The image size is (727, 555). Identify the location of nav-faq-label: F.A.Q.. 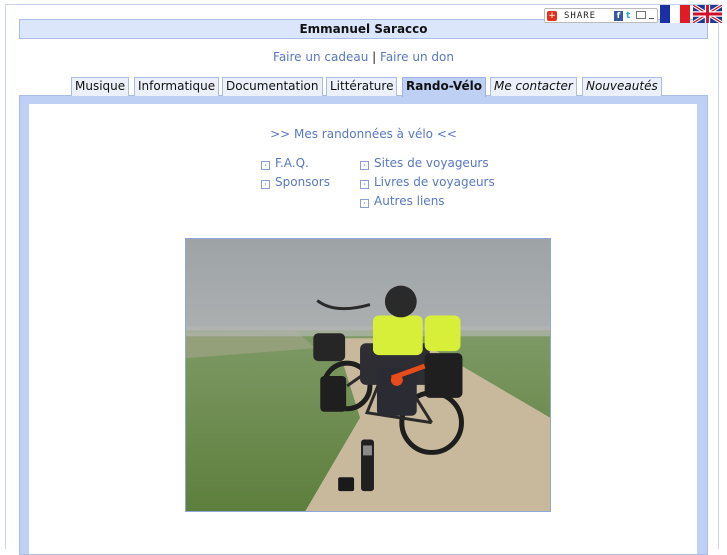
(292, 163).